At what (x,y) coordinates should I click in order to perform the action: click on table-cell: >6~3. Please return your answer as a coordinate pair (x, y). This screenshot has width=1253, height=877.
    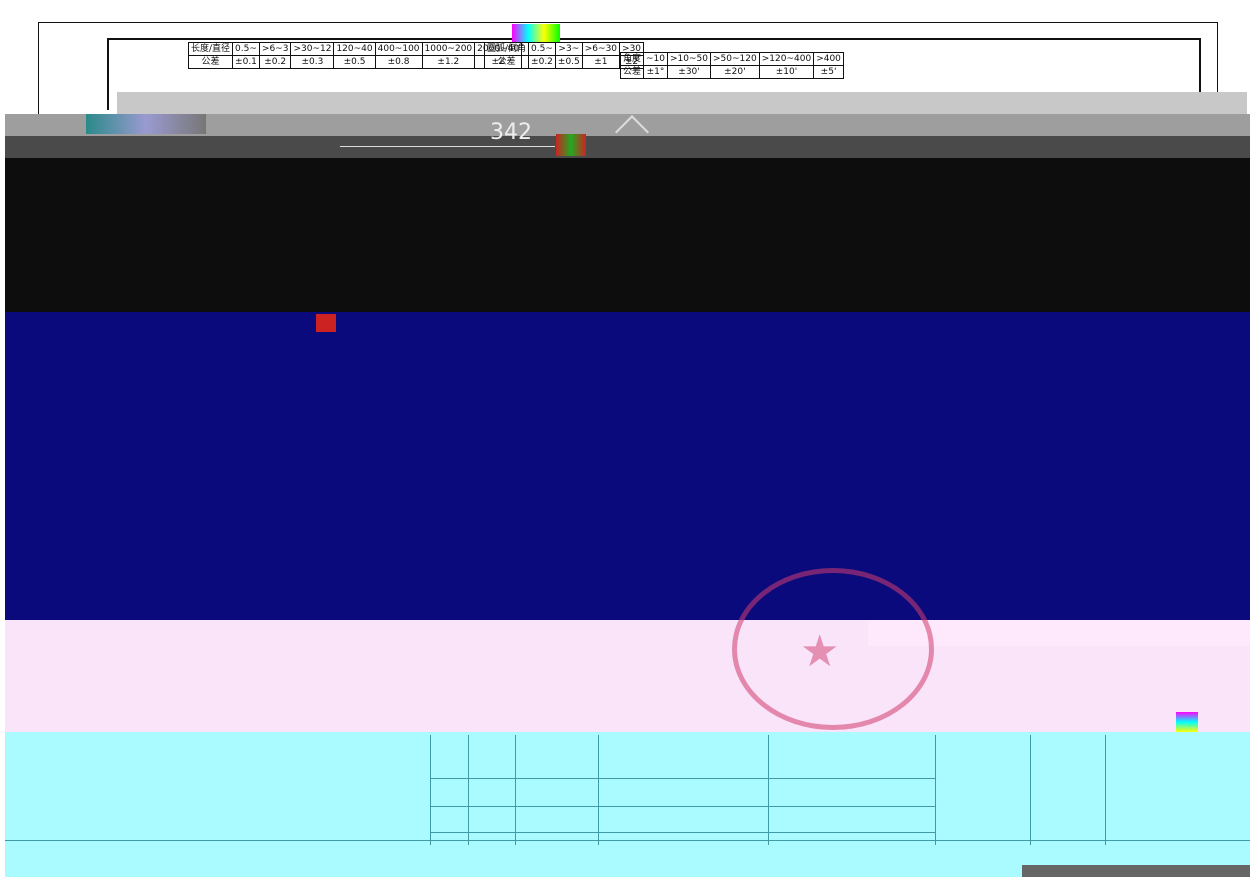
    Looking at the image, I should click on (275, 49).